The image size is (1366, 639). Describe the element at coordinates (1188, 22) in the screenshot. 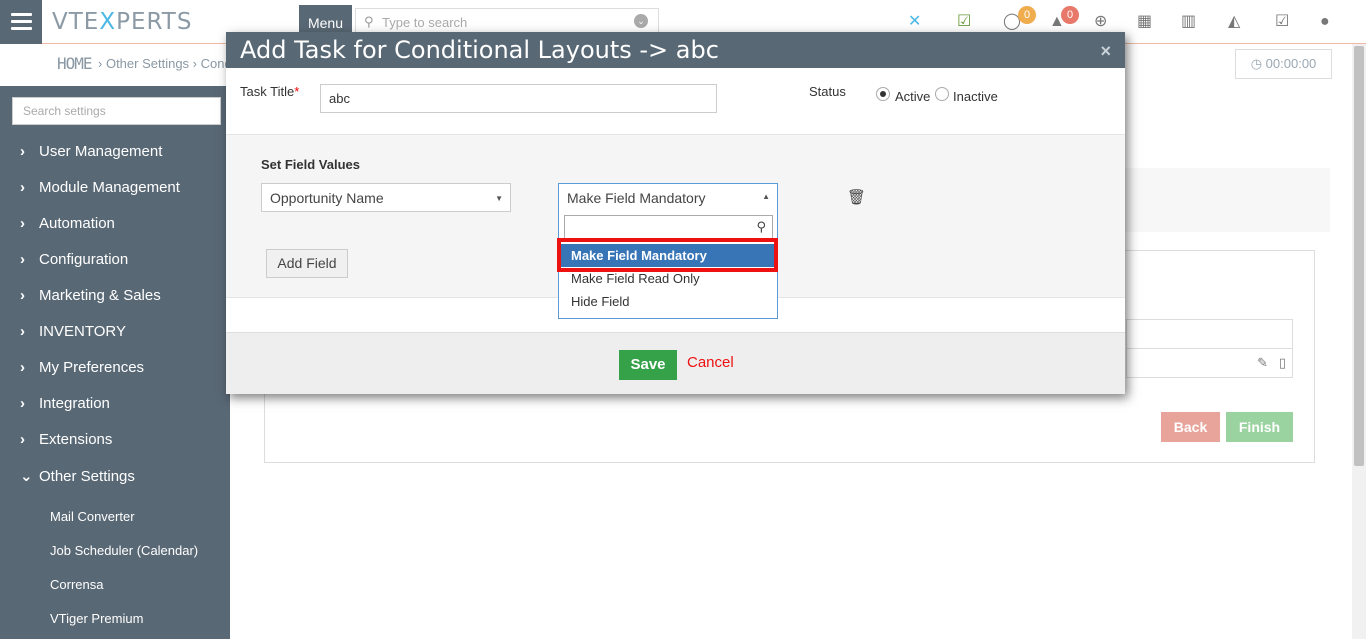

I see `bar-chart-icon: ▥` at that location.